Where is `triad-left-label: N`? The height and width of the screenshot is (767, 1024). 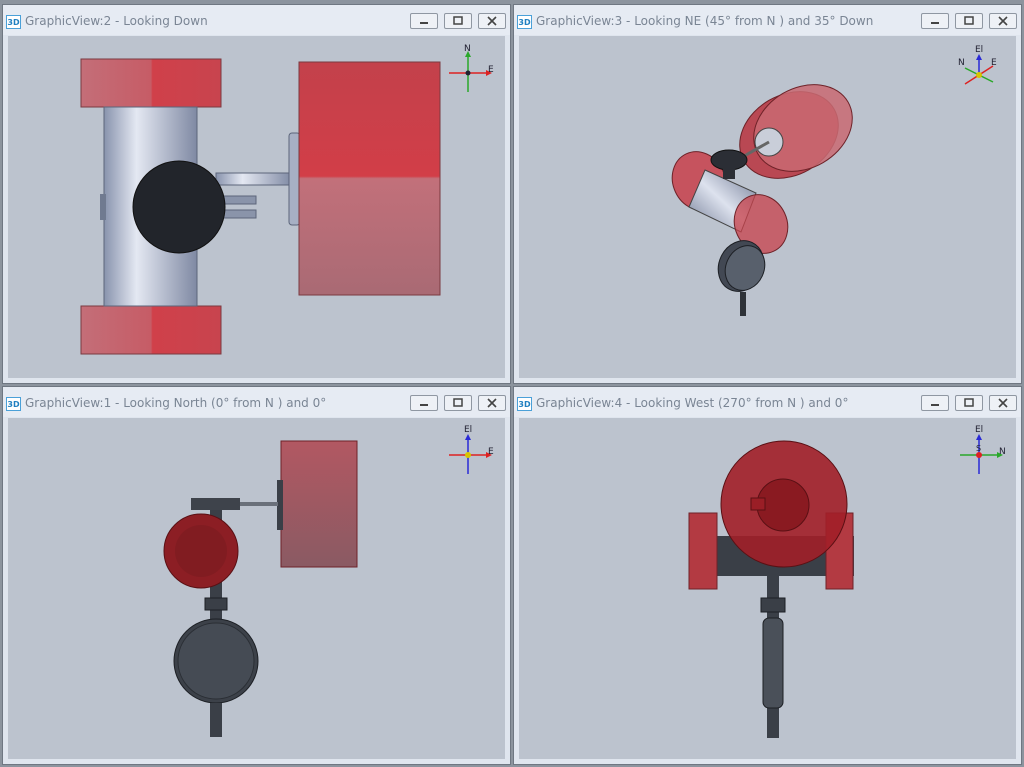 triad-left-label: N is located at coordinates (961, 63).